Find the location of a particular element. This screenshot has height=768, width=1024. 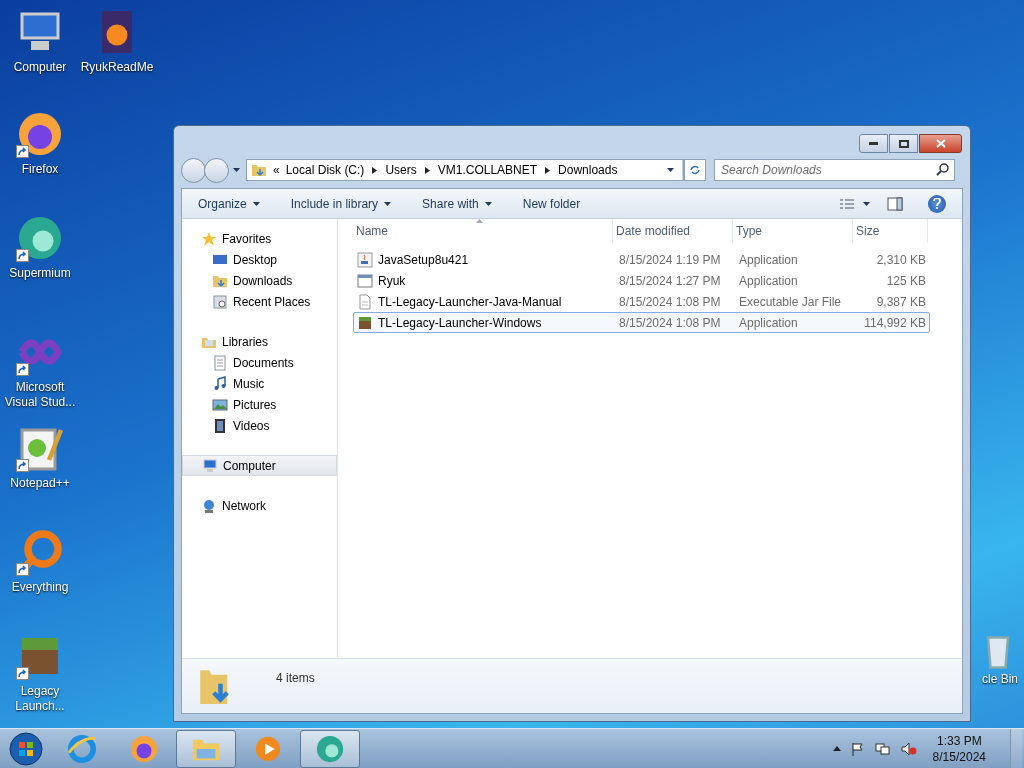

nav-item: Favorites is located at coordinates (259, 238).